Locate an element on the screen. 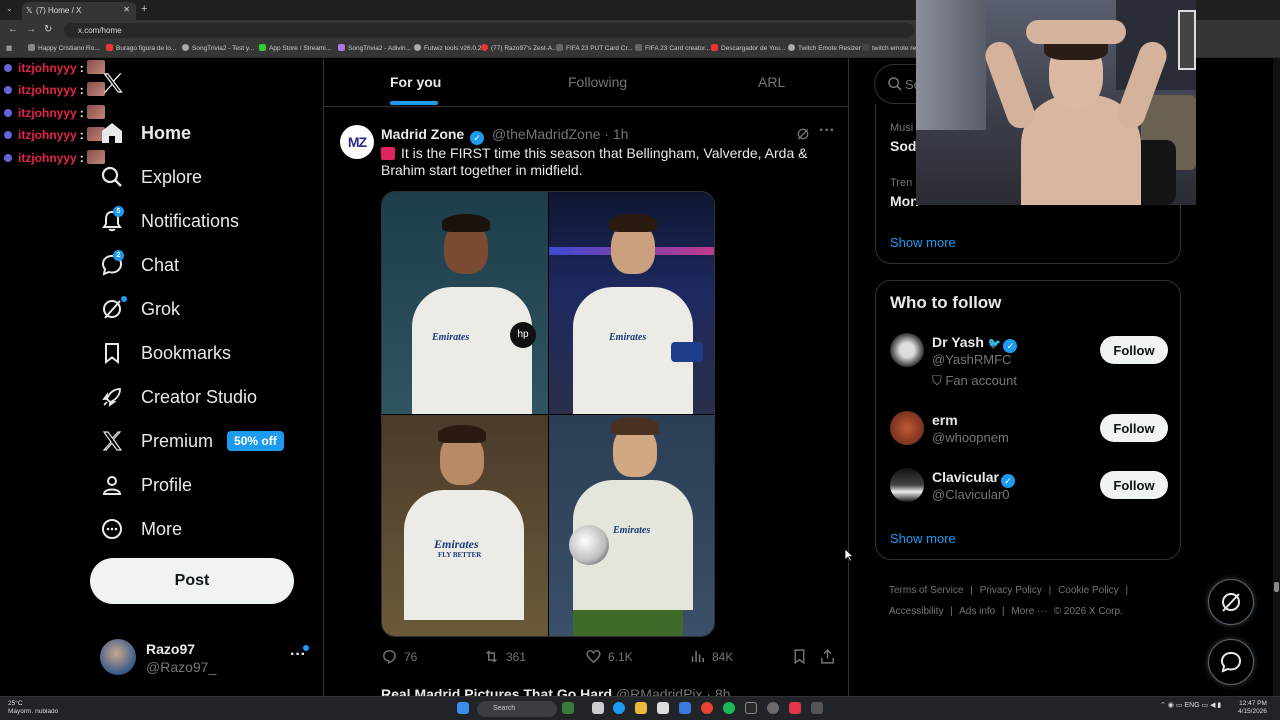 The width and height of the screenshot is (1280, 720). ads-info-link: Ads info is located at coordinates (977, 611).